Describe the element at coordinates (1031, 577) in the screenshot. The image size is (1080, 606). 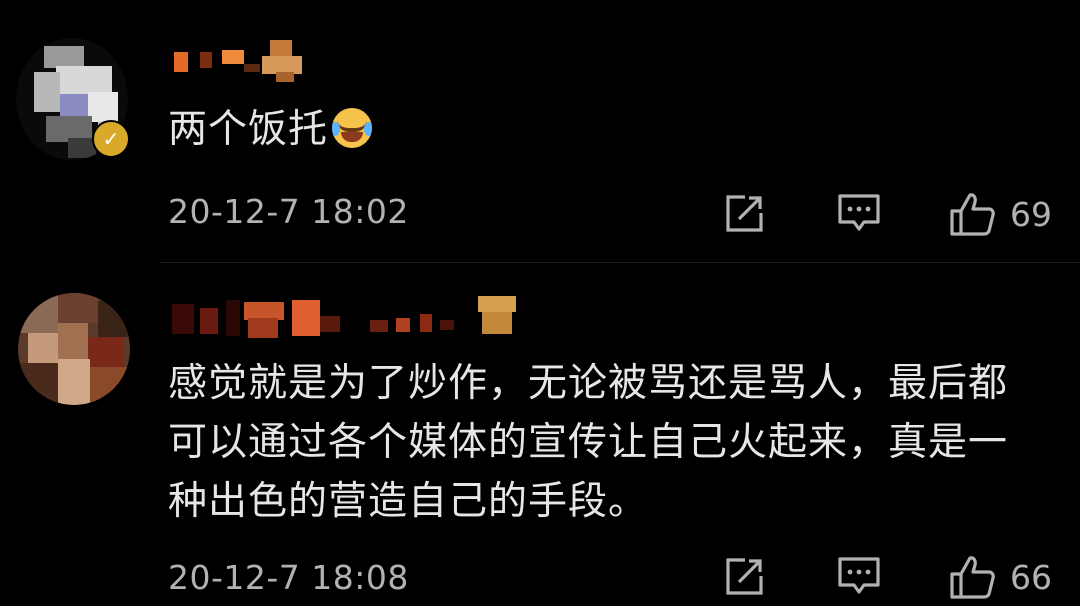
I see `like-count: 66` at that location.